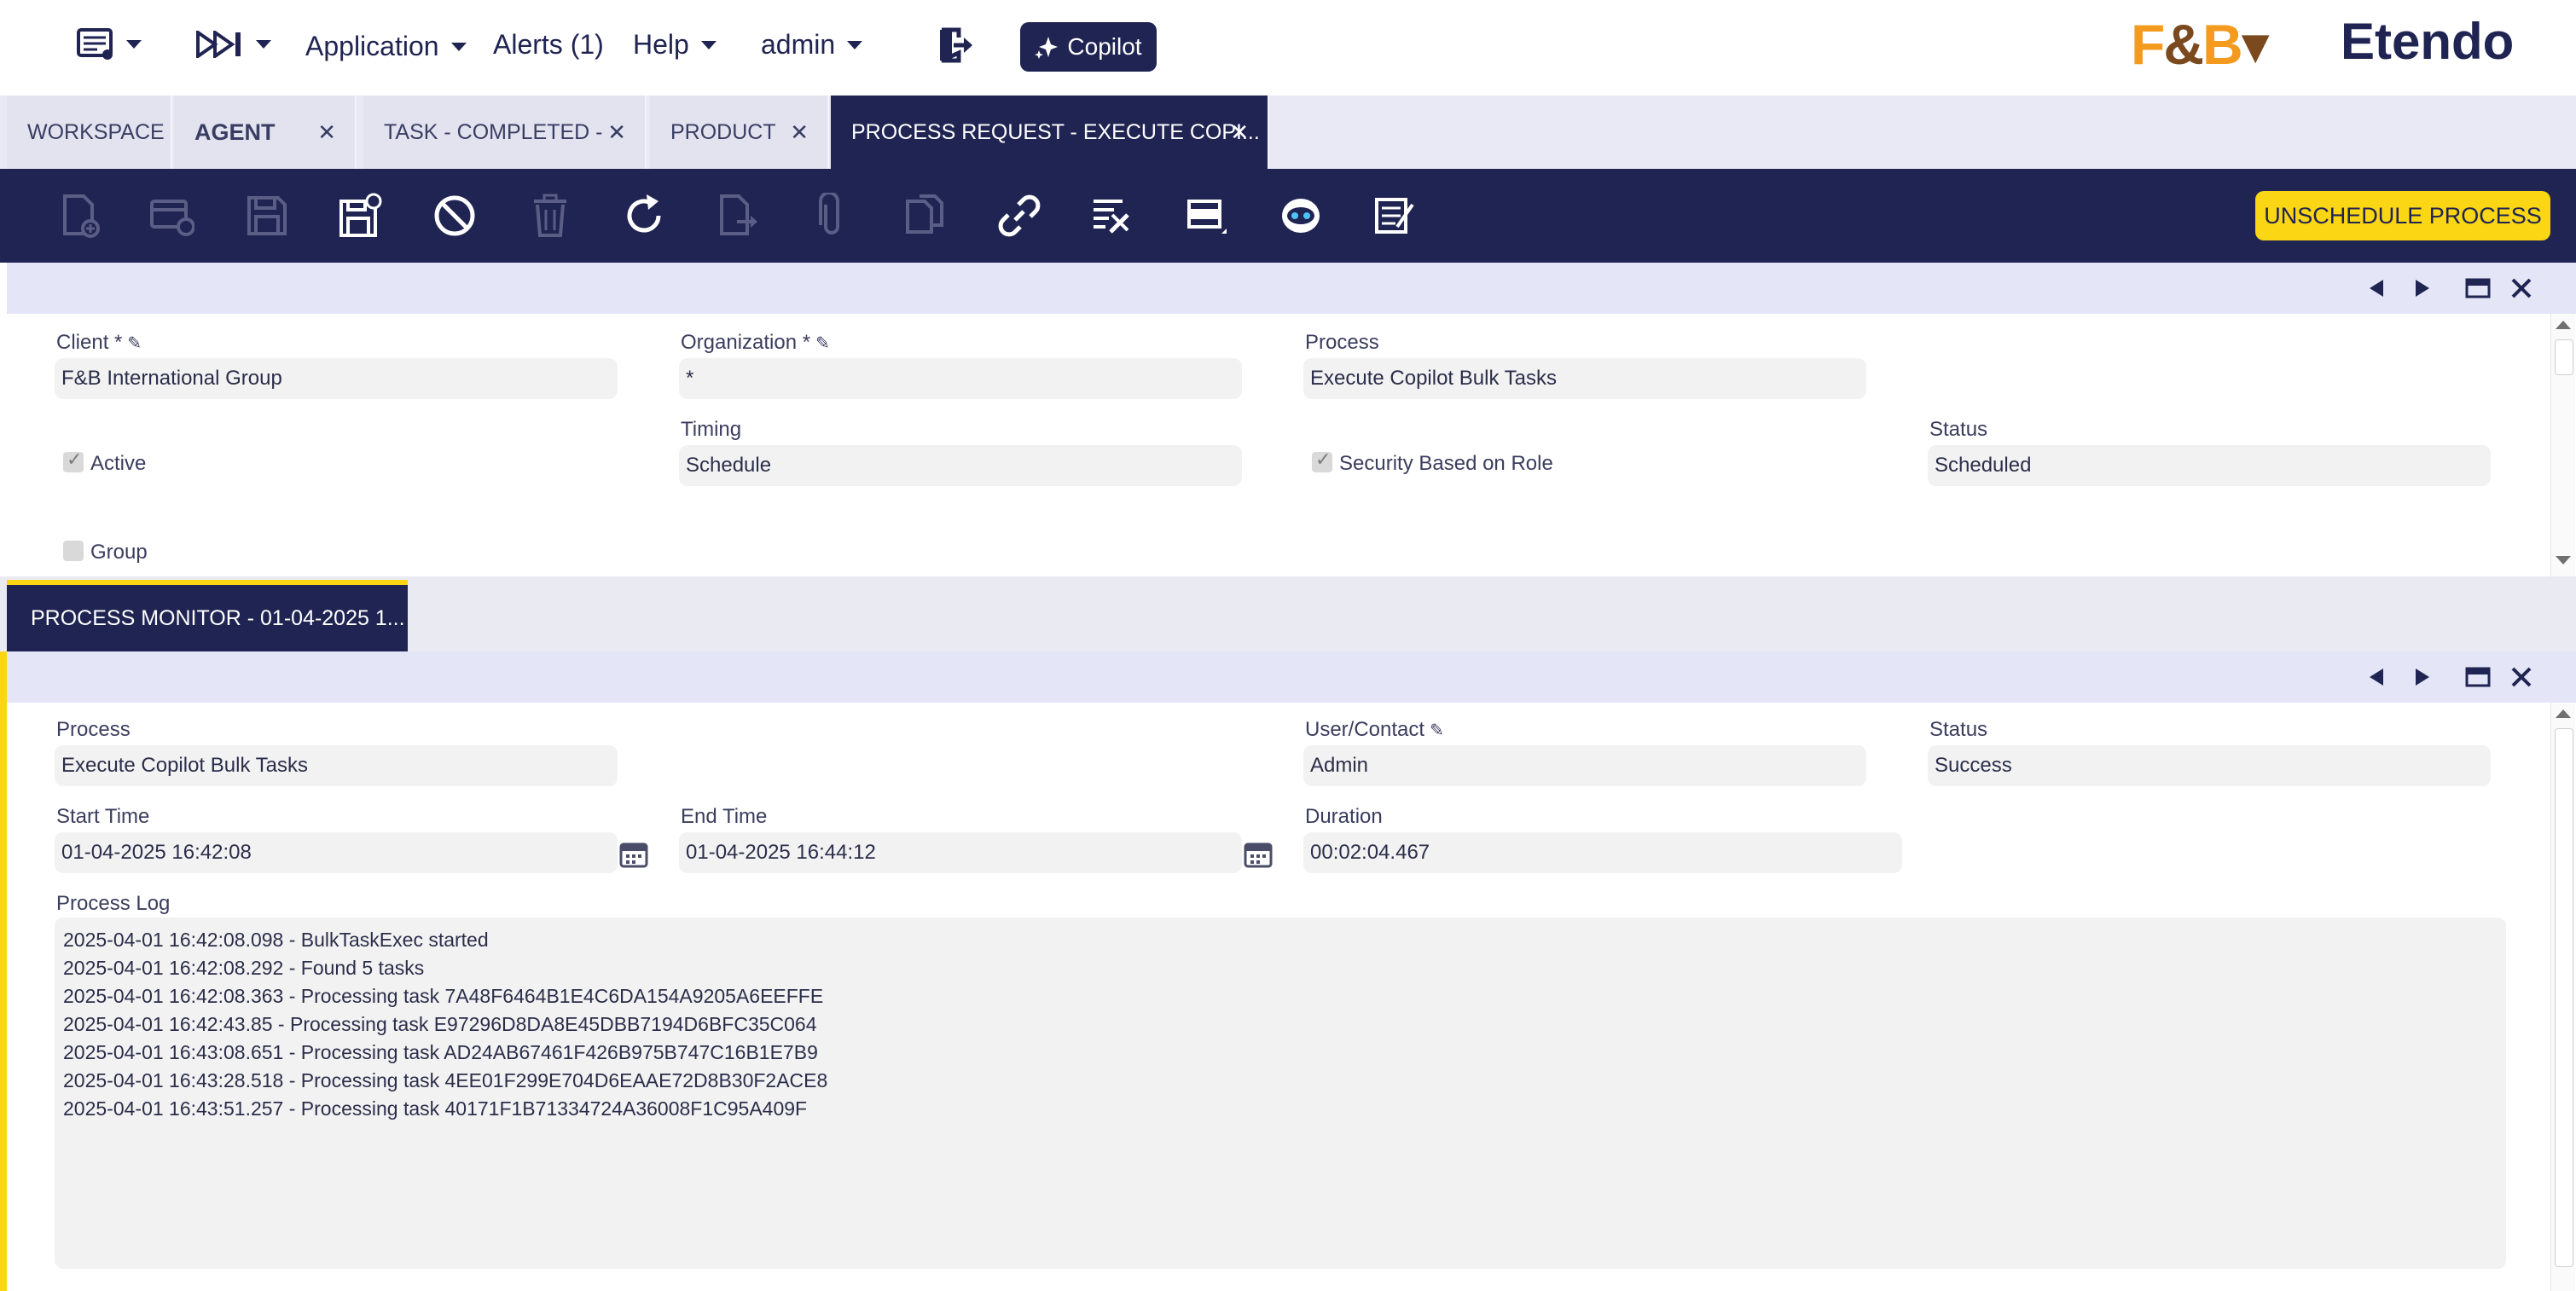 Image resolution: width=2576 pixels, height=1291 pixels. Describe the element at coordinates (2562, 445) in the screenshot. I see `header-scrollbar` at that location.